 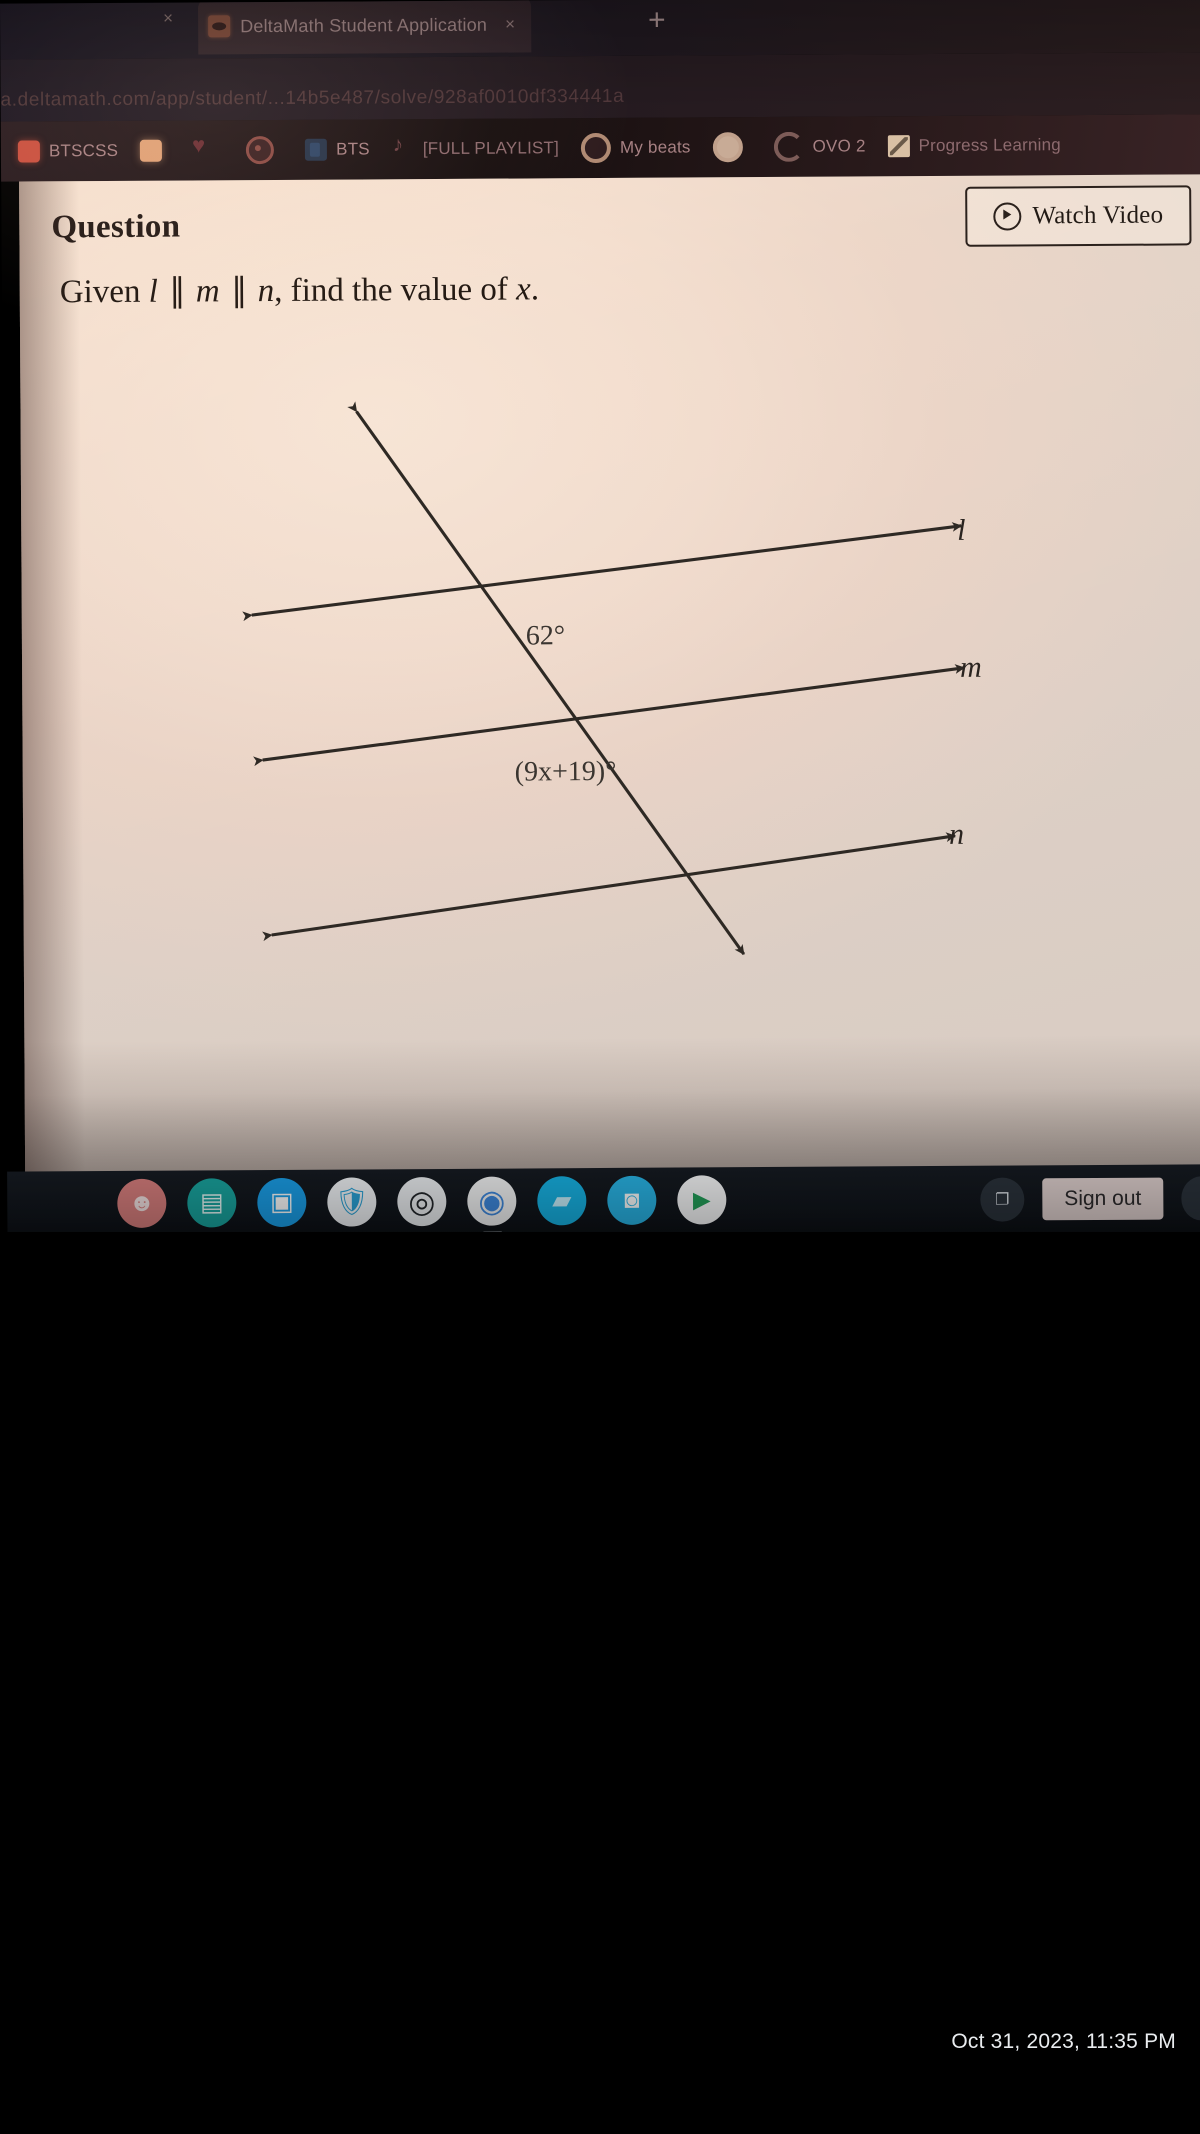 What do you see at coordinates (957, 834) in the screenshot?
I see `label-line-n: n` at bounding box center [957, 834].